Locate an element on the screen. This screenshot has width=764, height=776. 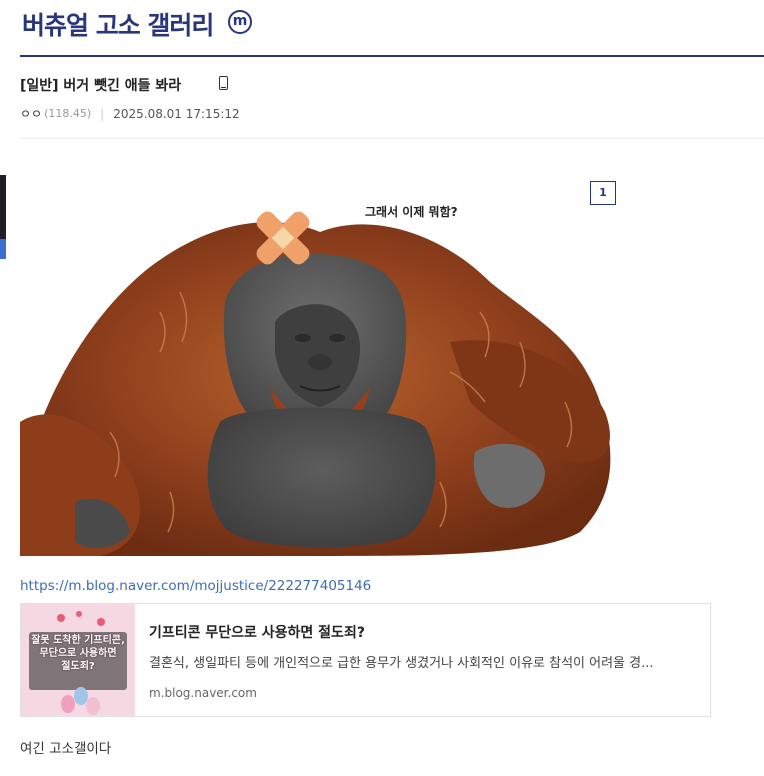
header-divider is located at coordinates (392, 138).